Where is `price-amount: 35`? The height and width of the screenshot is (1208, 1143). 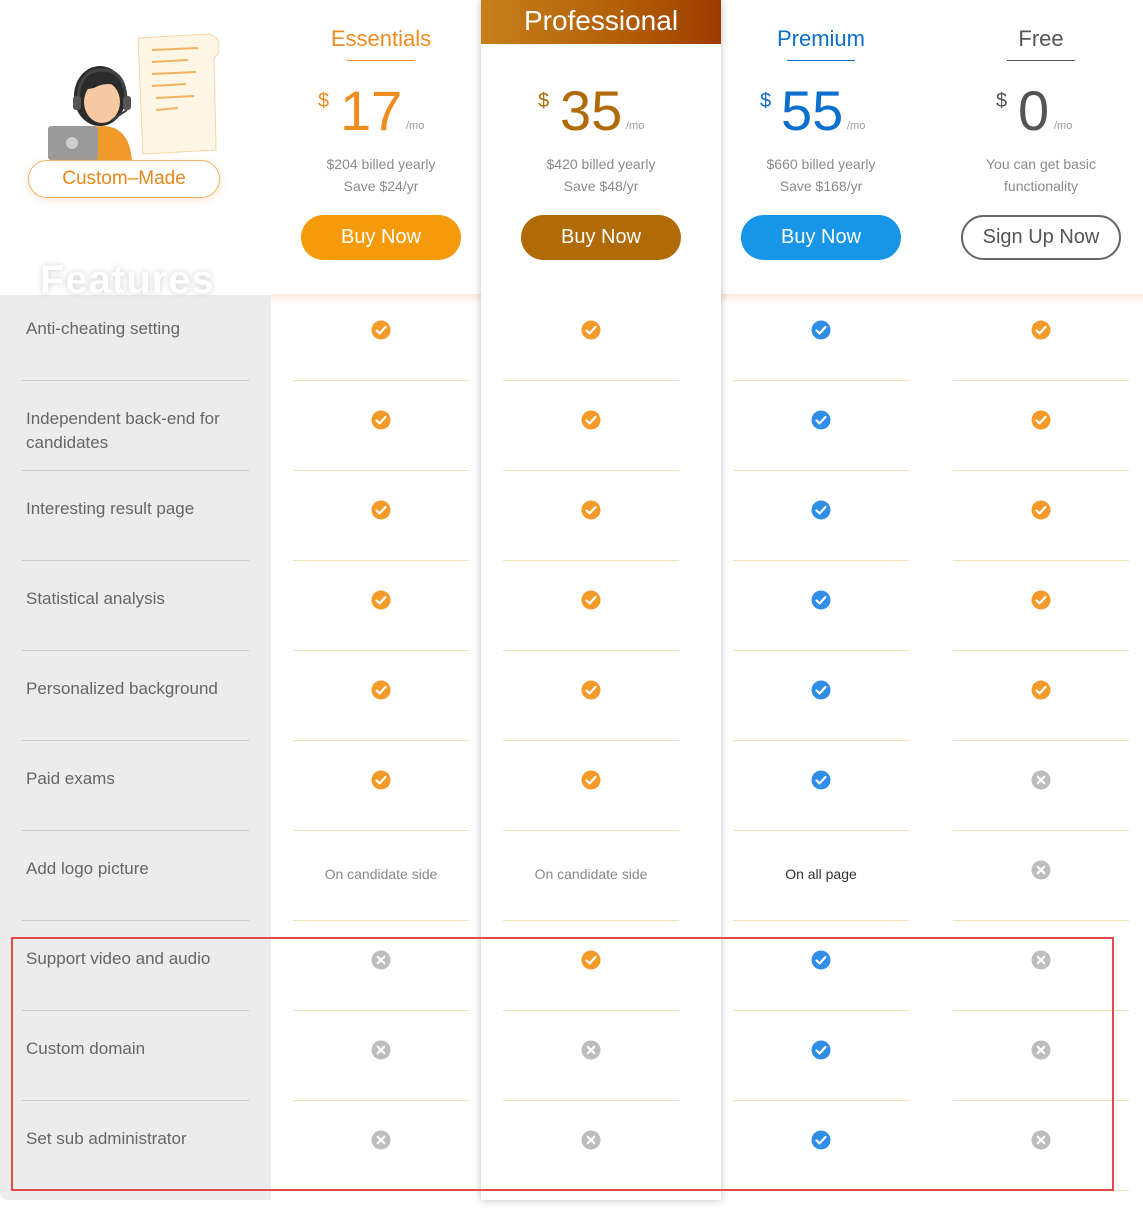
price-amount: 35 is located at coordinates (591, 110).